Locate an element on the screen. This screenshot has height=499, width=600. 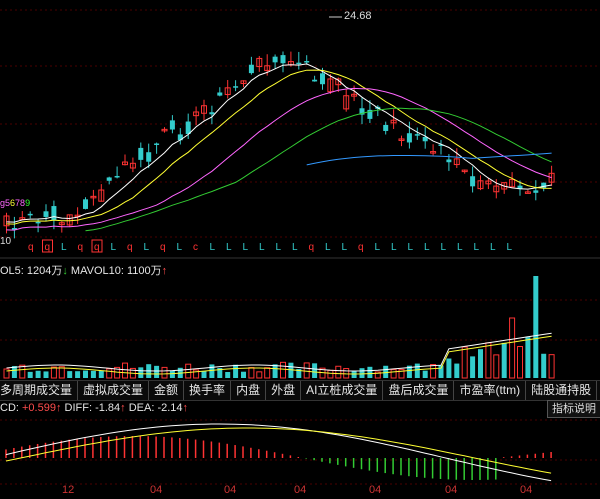
signal-letter-2: L is located at coordinates (64, 247).